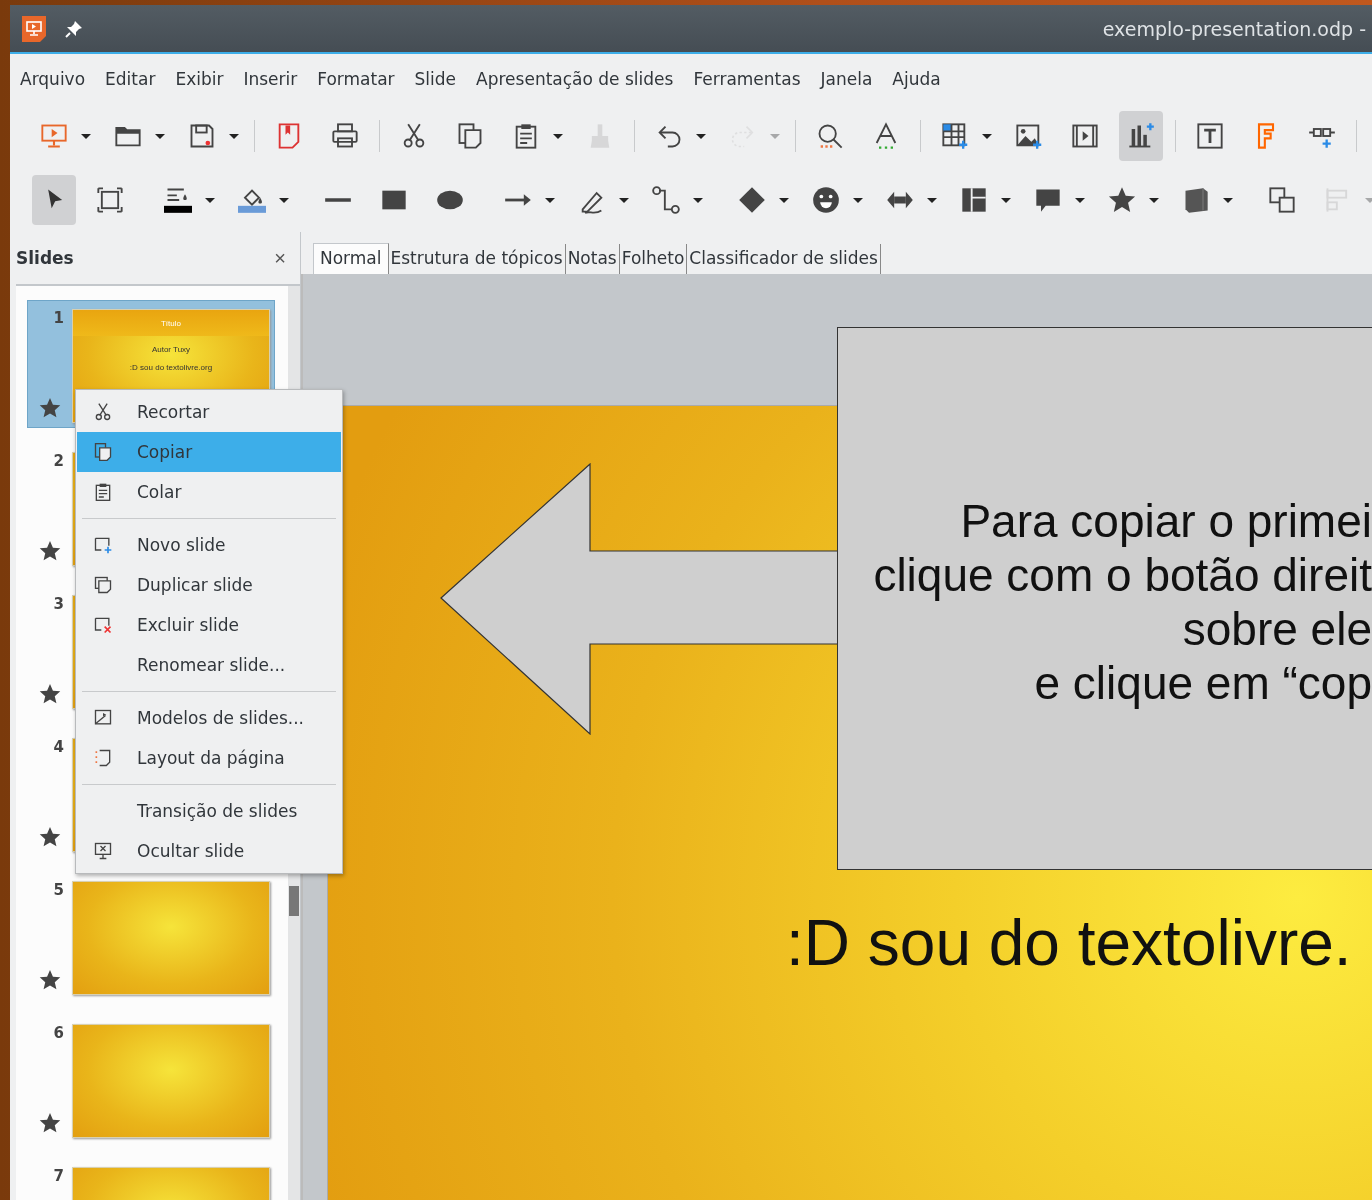 The image size is (1372, 1200). Describe the element at coordinates (202, 136) in the screenshot. I see `save-icon` at that location.